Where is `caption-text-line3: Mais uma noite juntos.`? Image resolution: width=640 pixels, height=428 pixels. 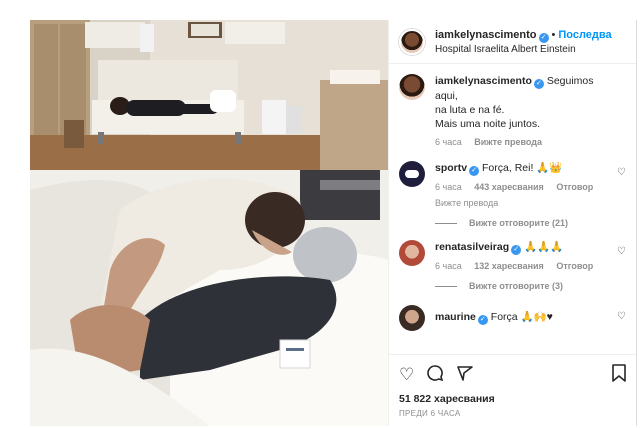
caption-text-line3: Mais uma noite juntos. is located at coordinates (488, 124).